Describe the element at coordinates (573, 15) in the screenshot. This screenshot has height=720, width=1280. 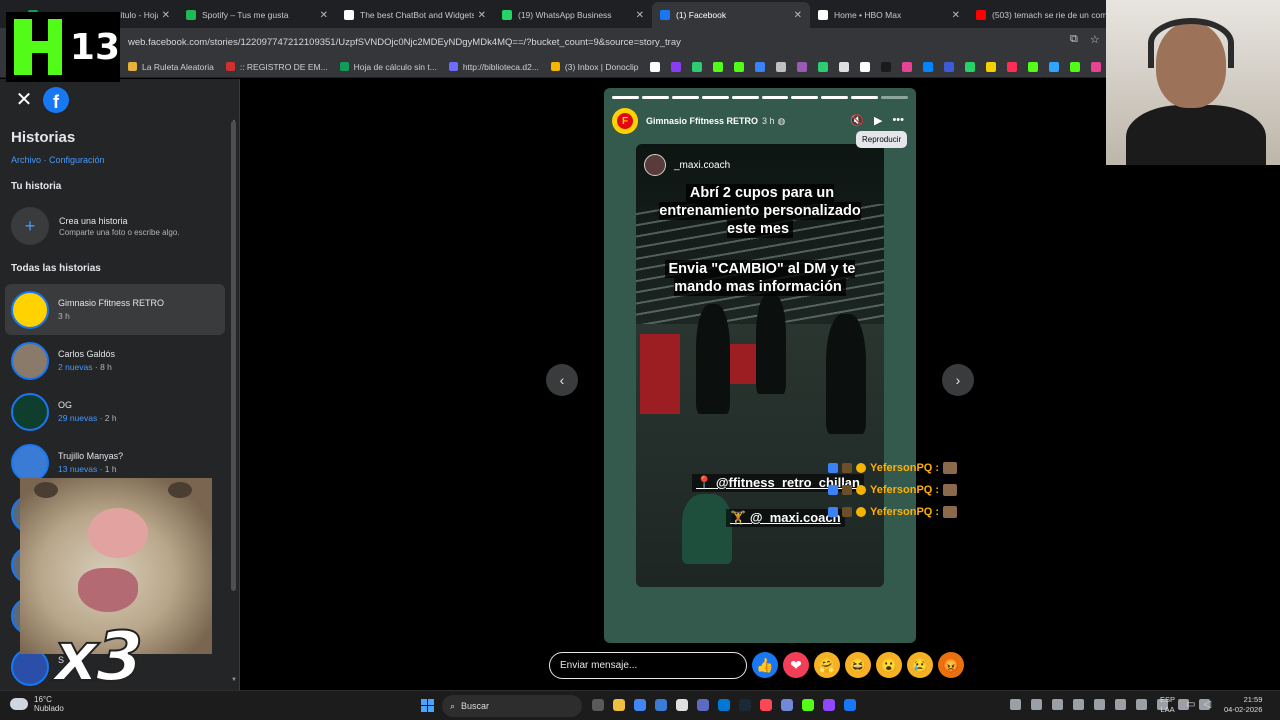
I see `browser-tab: (19) WhatsApp Business ✕` at that location.